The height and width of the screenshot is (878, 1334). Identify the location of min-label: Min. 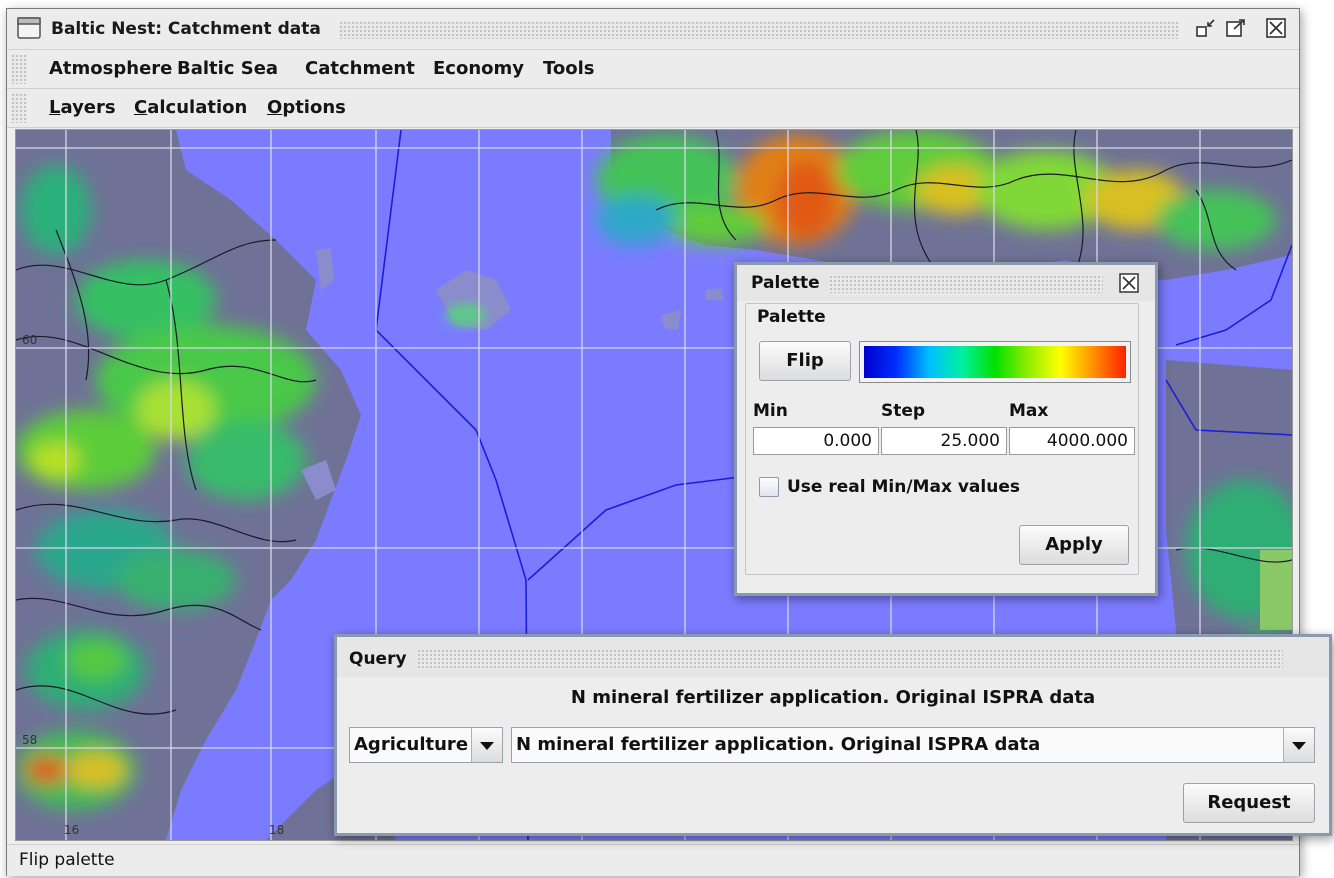
(770, 411).